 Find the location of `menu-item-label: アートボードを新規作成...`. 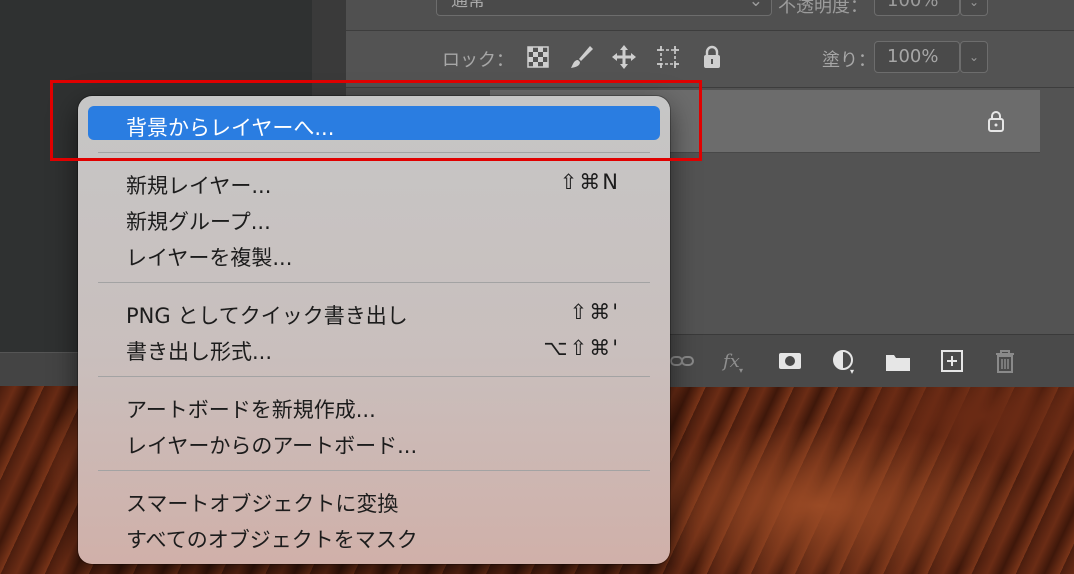

menu-item-label: アートボードを新規作成... is located at coordinates (251, 410).